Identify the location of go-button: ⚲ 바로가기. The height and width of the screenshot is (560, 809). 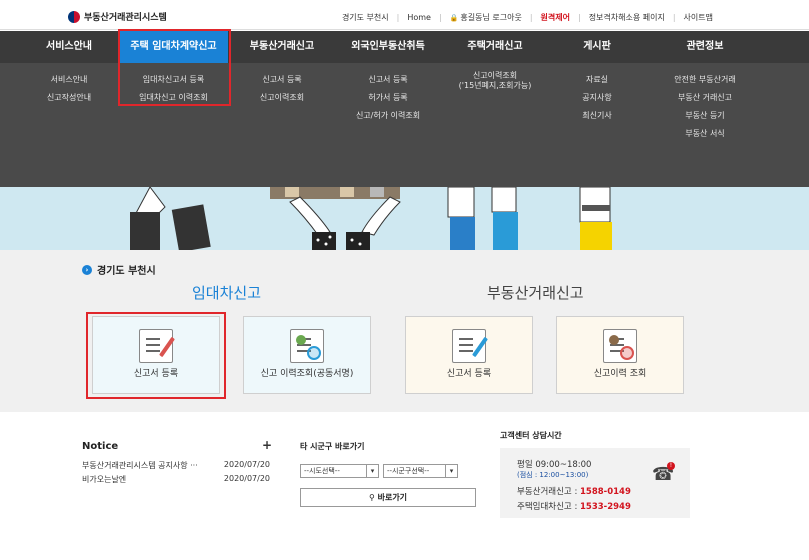
(388, 497).